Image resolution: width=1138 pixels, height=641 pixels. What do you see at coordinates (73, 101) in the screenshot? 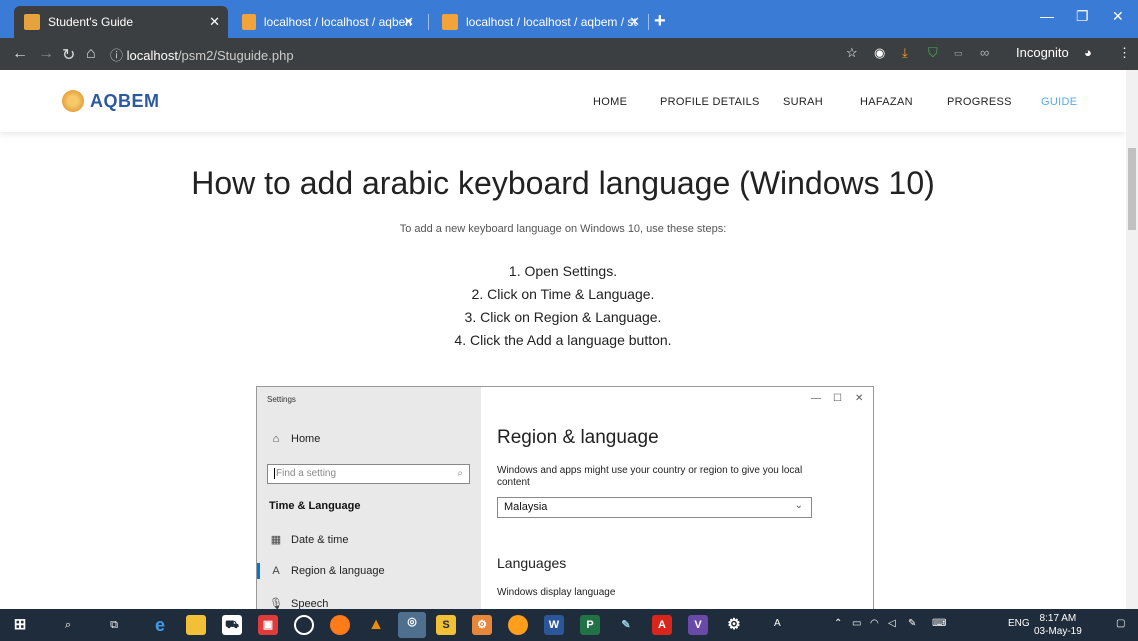
I see `logo-flower-icon` at bounding box center [73, 101].